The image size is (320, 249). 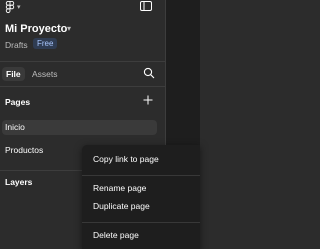 I want to click on page-item-inicio: Inicio, so click(x=79, y=127).